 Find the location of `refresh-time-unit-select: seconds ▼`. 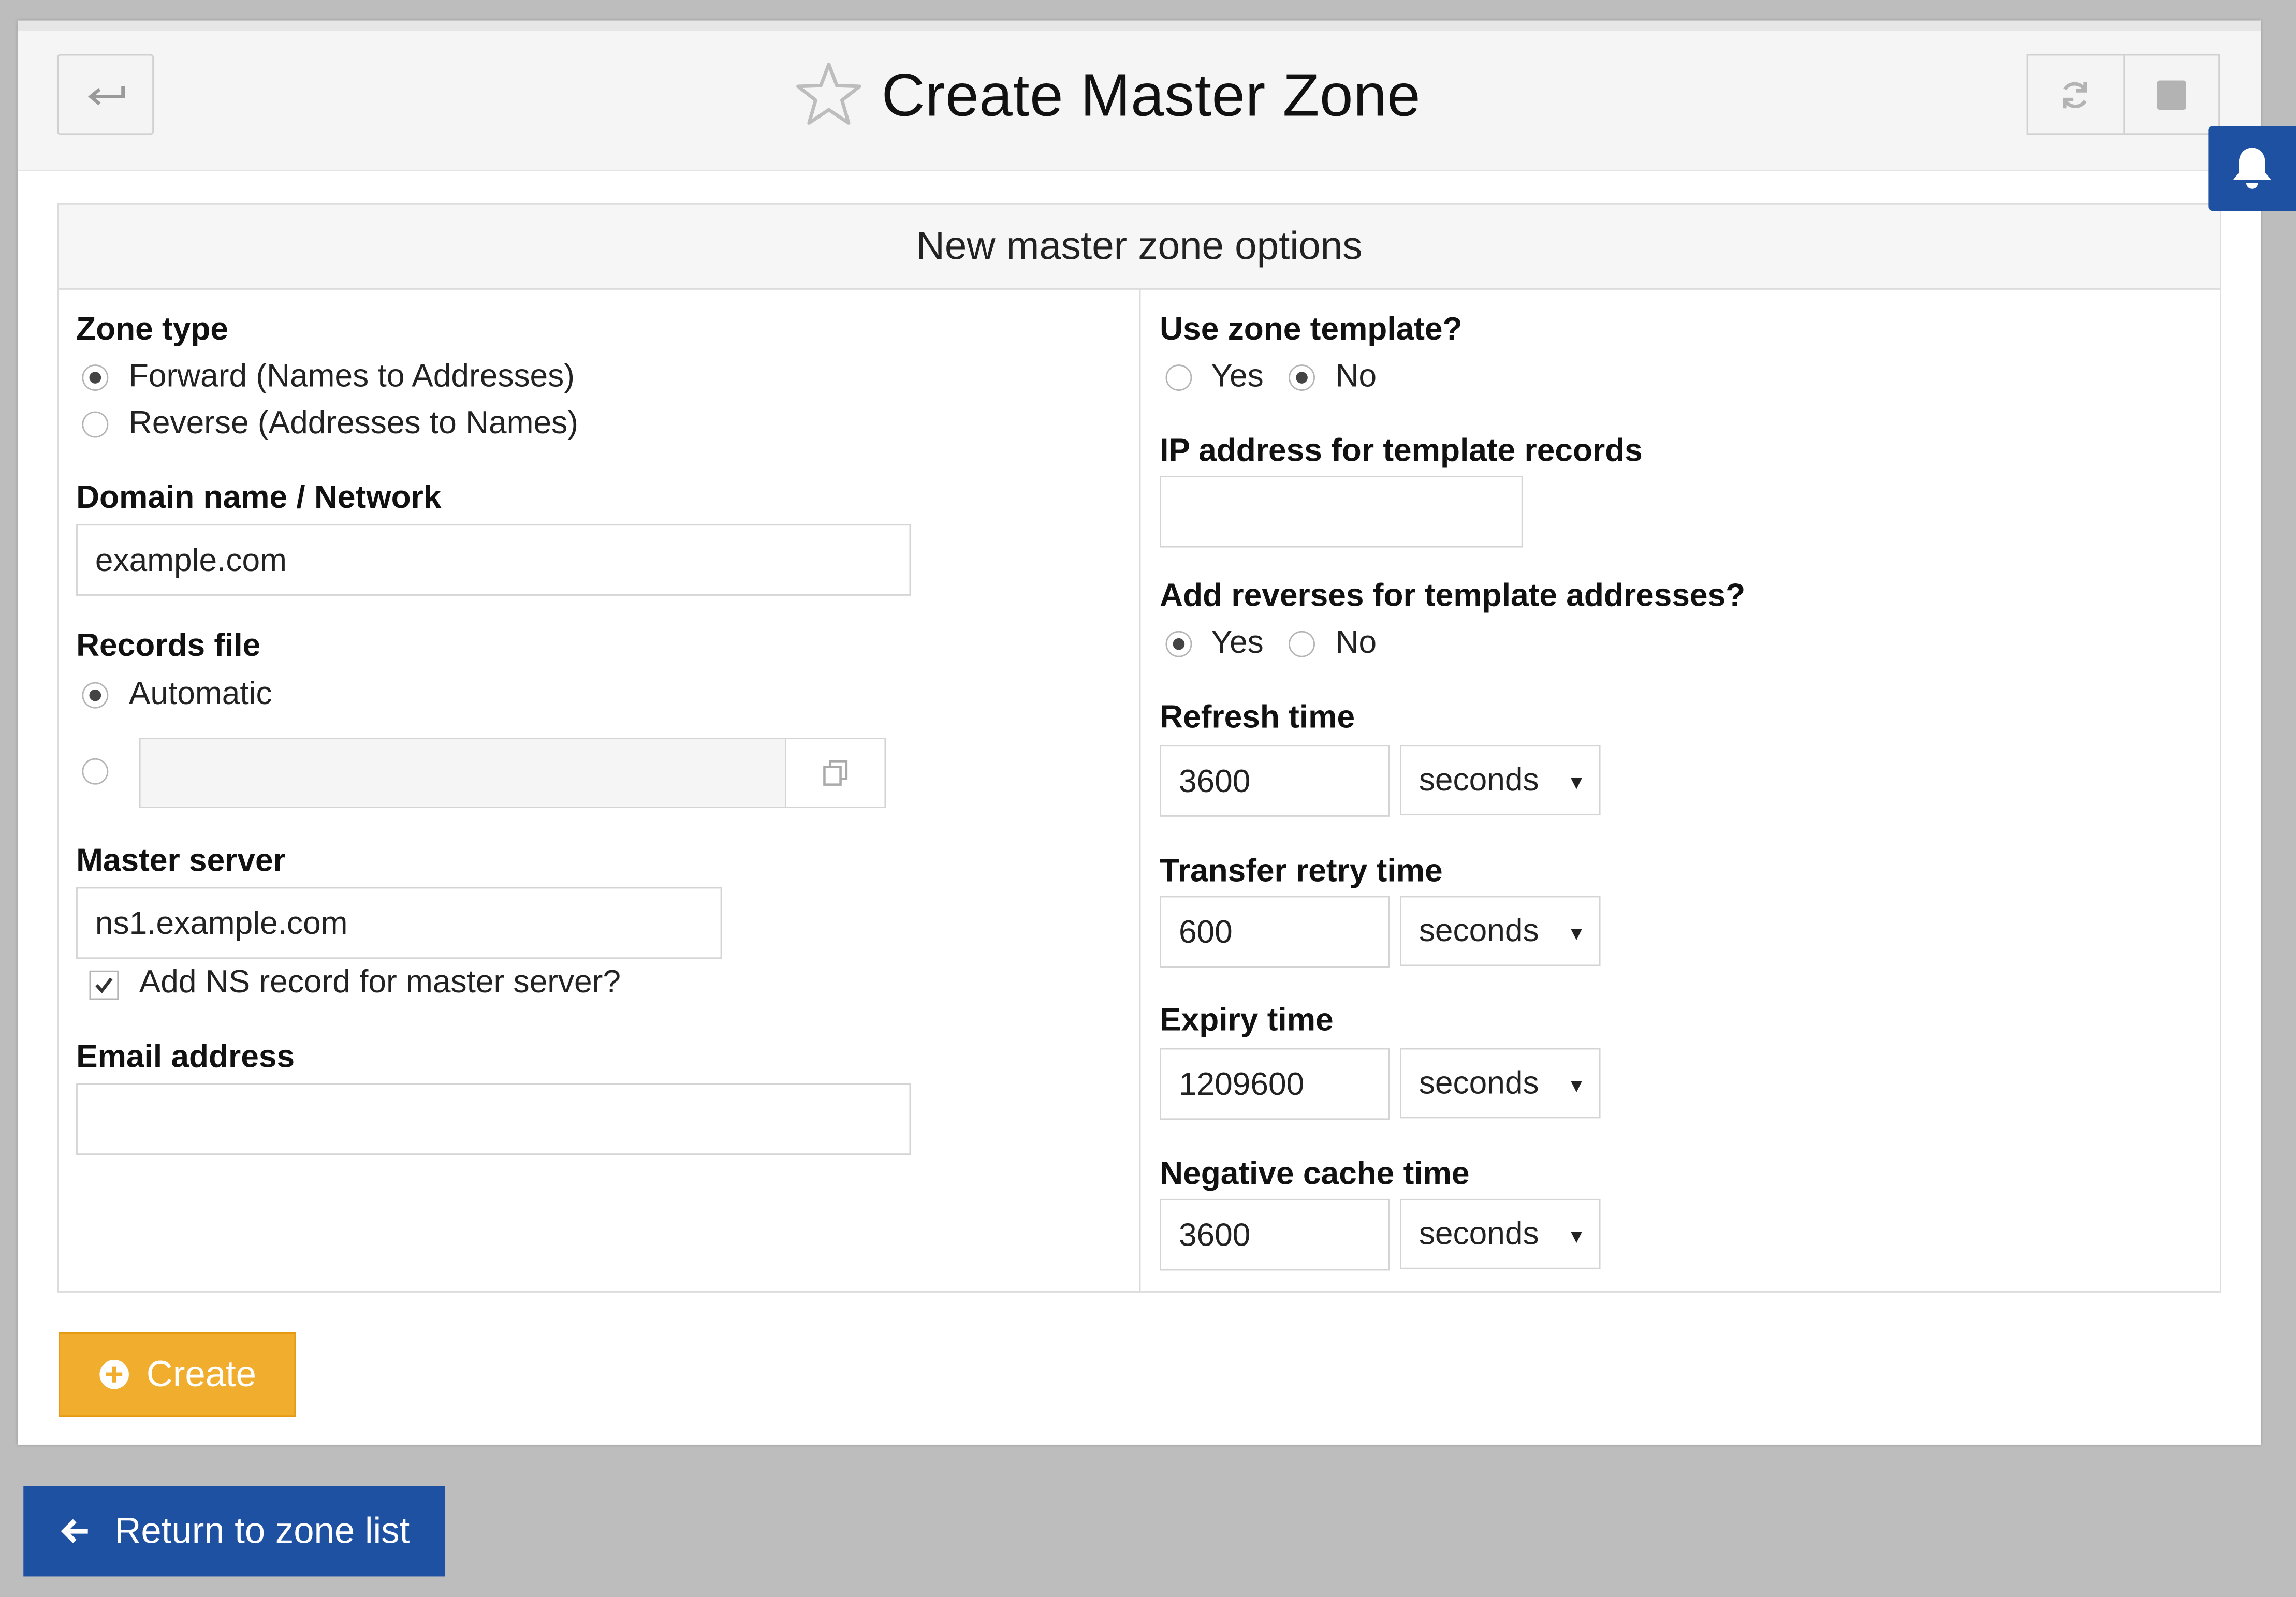

refresh-time-unit-select: seconds ▼ is located at coordinates (1500, 780).